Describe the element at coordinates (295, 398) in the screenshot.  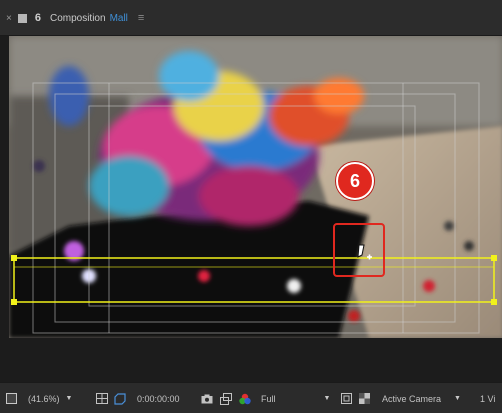
I see `resolution-dropdown: Full ▼` at that location.